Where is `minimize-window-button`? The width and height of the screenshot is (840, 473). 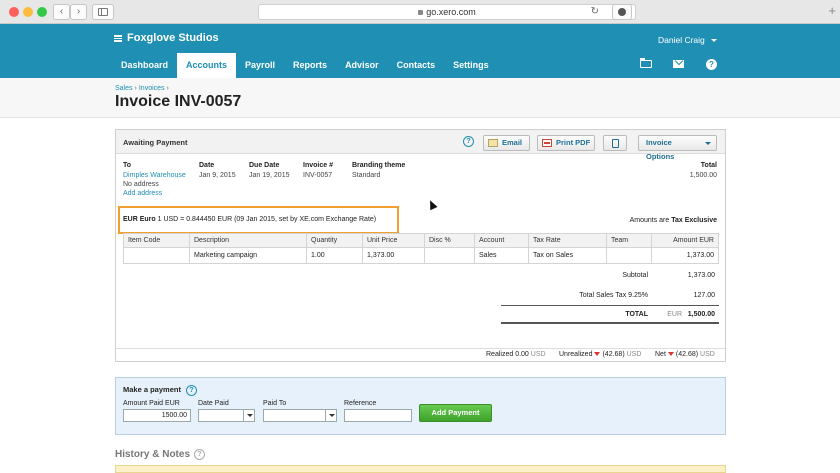 minimize-window-button is located at coordinates (28, 12).